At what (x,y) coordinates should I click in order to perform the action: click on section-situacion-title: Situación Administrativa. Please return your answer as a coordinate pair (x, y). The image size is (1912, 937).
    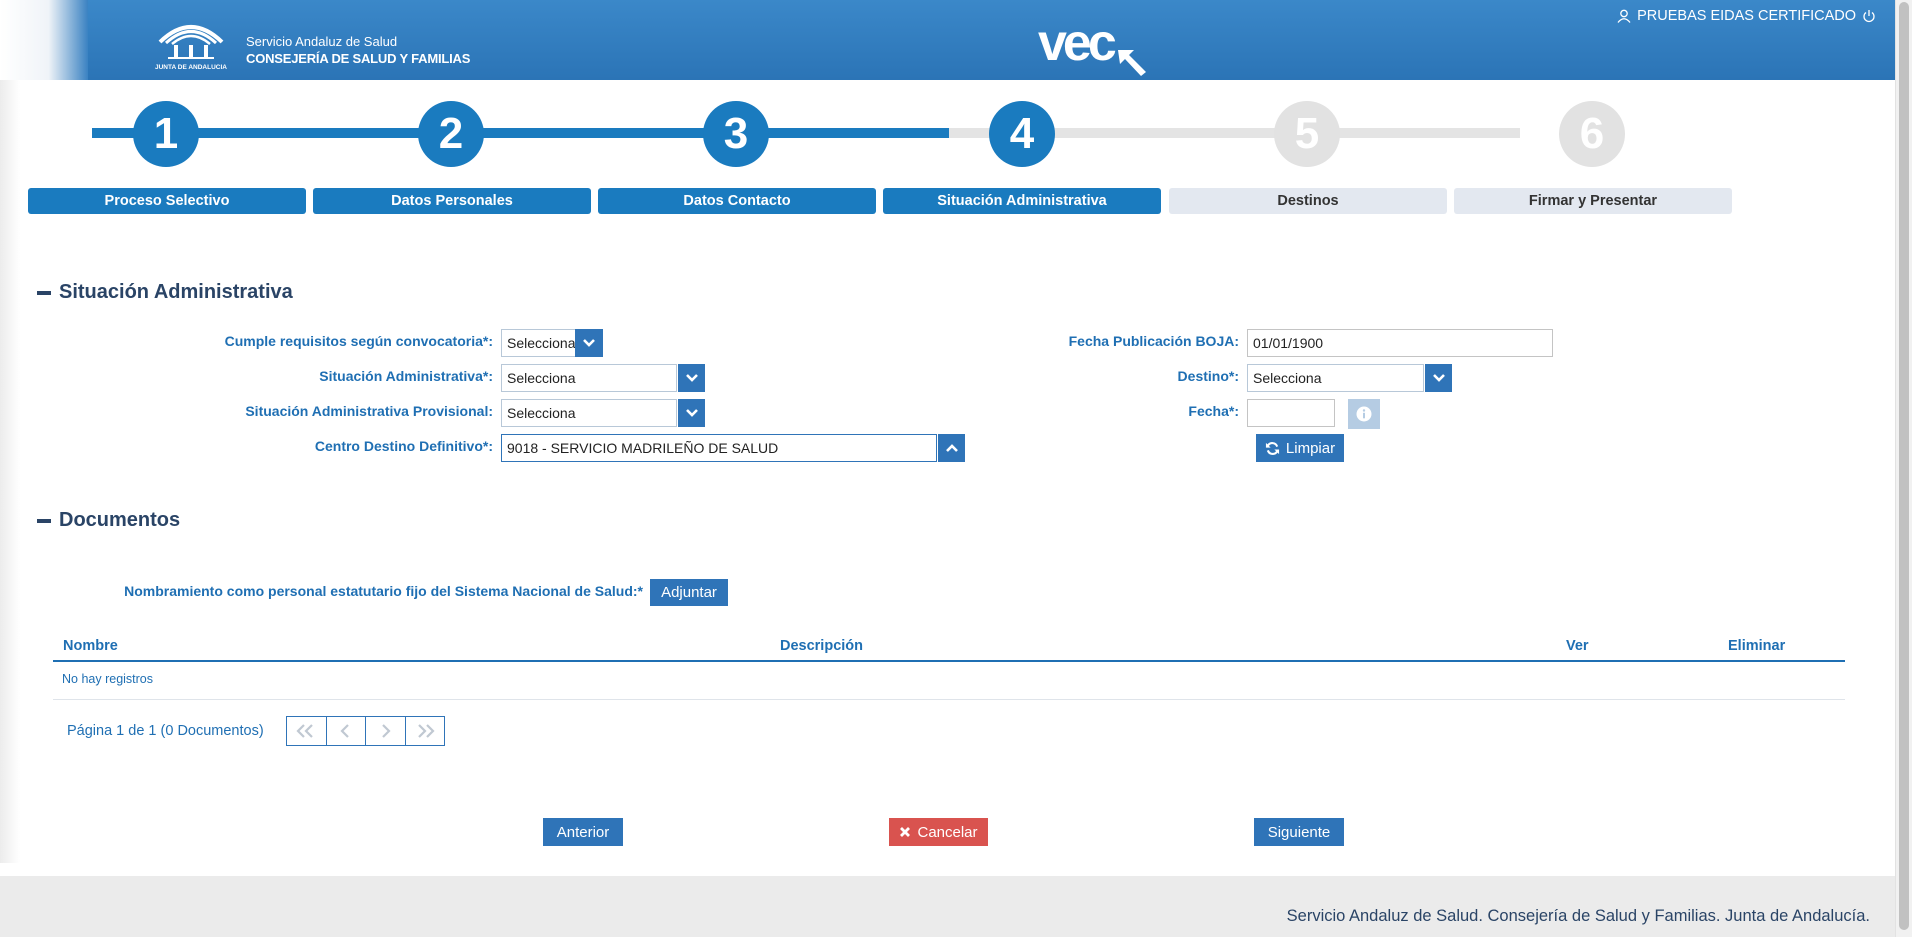
    Looking at the image, I should click on (165, 292).